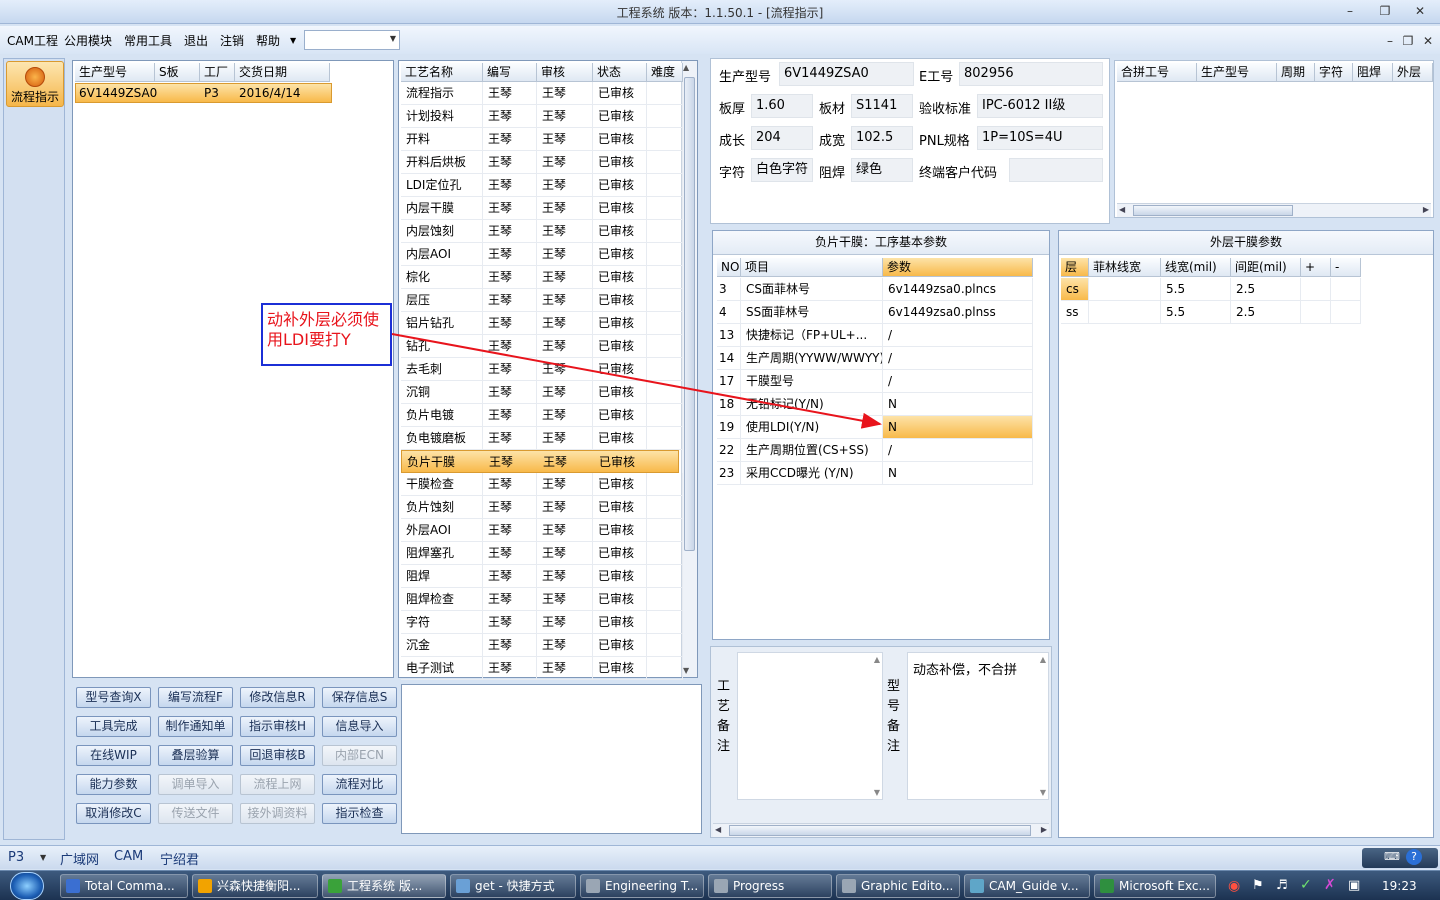  I want to click on len-field: 204, so click(782, 138).